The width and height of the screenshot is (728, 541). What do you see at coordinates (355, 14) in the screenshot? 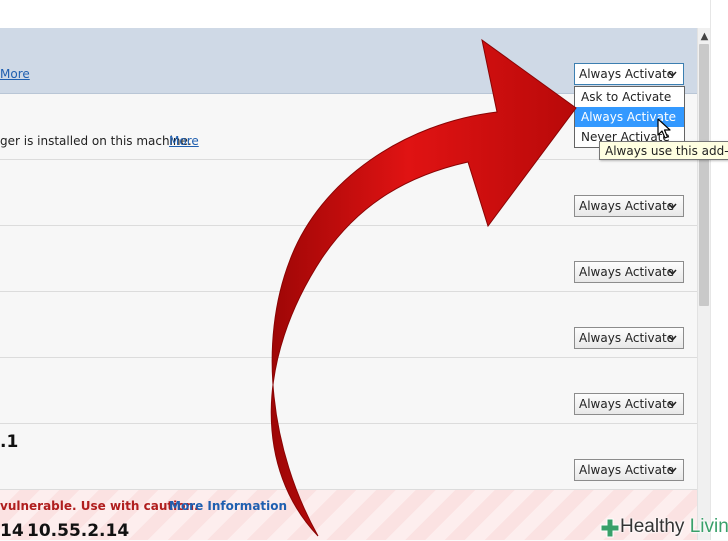
I see `top-toolbar` at bounding box center [355, 14].